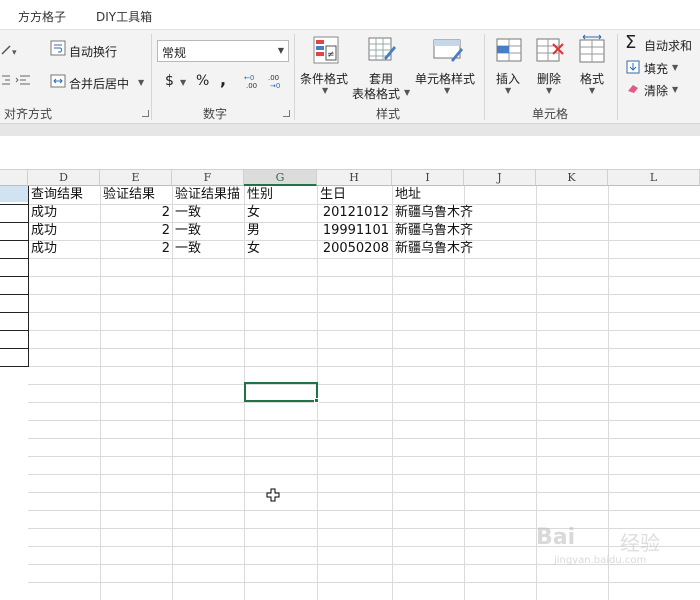 This screenshot has height=600, width=700. I want to click on ribbon-collapse-band, so click(350, 130).